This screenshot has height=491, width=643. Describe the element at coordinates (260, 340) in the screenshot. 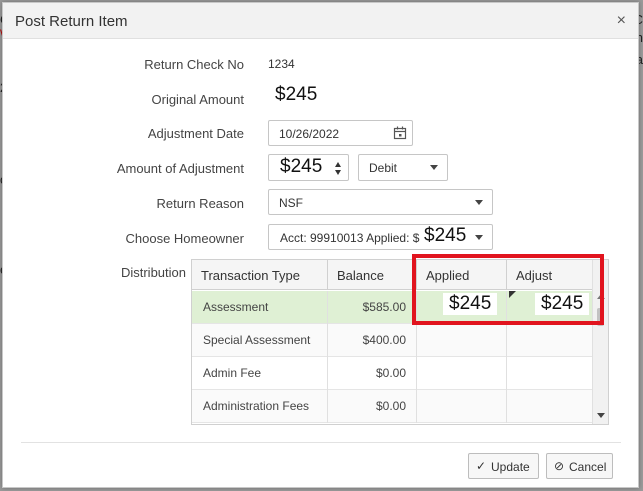

I see `cell-transaction-type: Special Assessment` at that location.